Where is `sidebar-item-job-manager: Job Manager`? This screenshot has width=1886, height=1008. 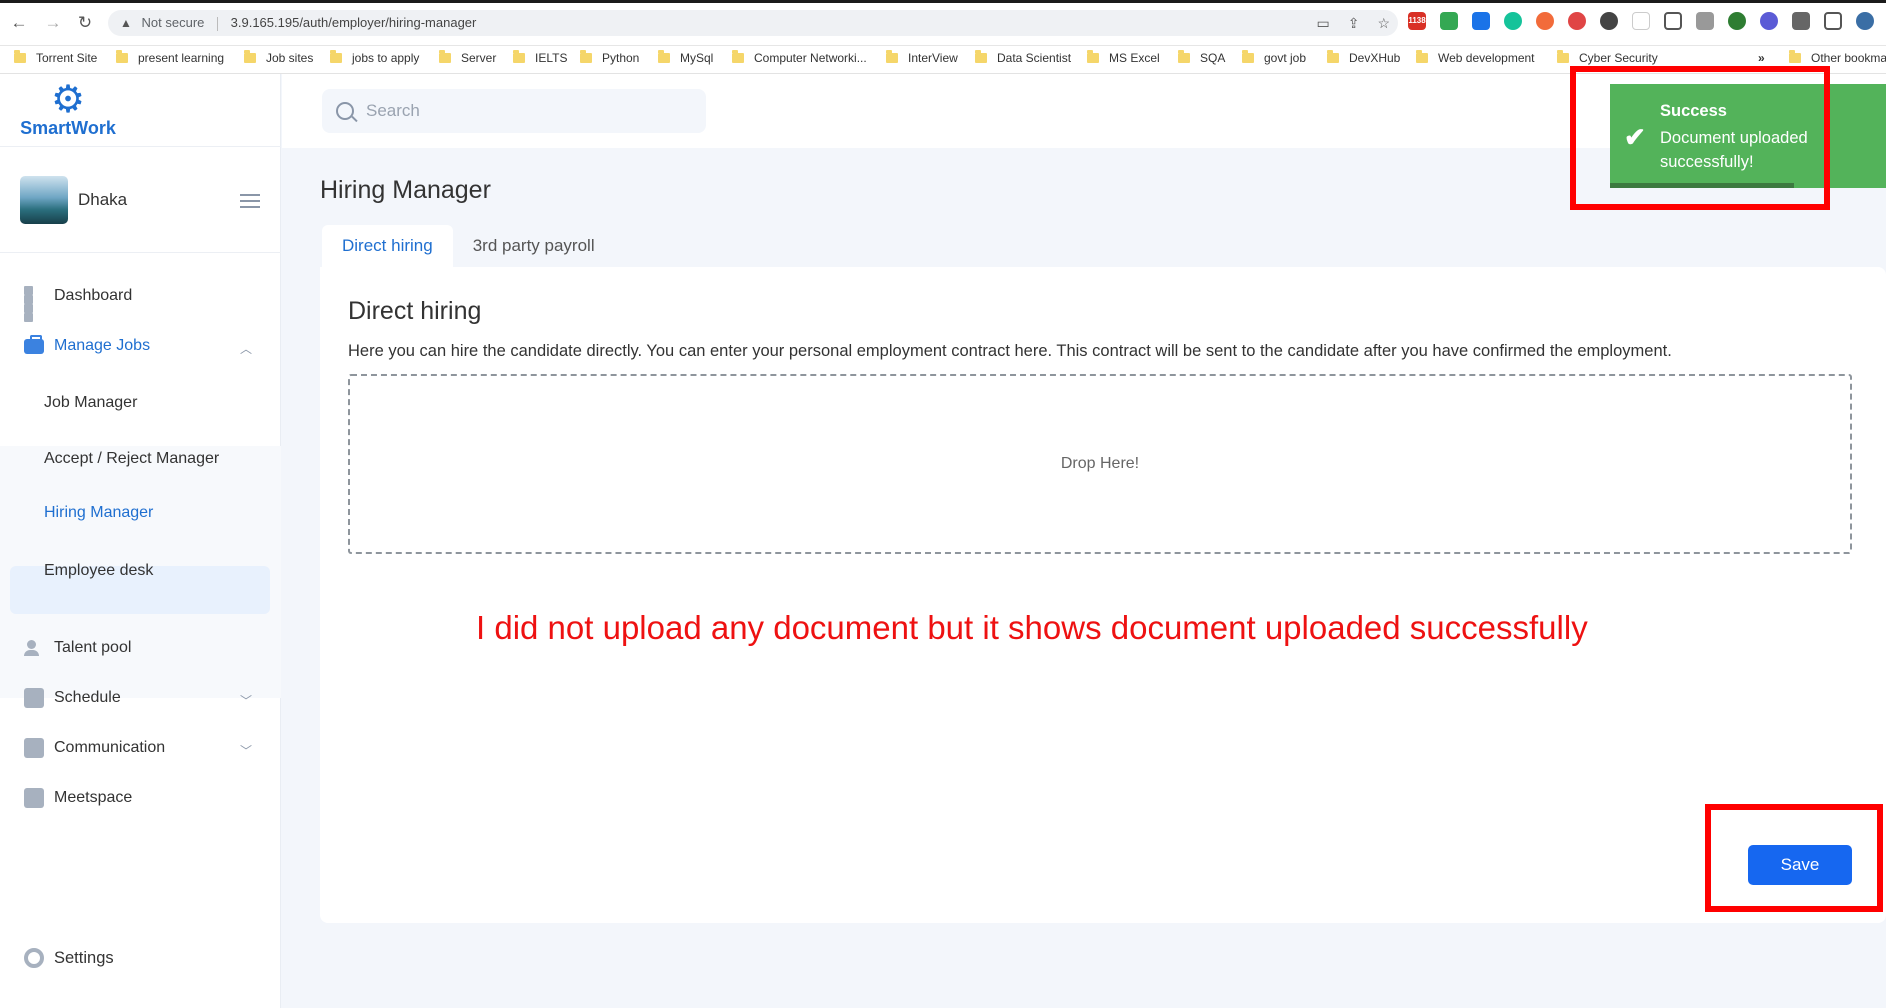 sidebar-item-job-manager: Job Manager is located at coordinates (90, 403).